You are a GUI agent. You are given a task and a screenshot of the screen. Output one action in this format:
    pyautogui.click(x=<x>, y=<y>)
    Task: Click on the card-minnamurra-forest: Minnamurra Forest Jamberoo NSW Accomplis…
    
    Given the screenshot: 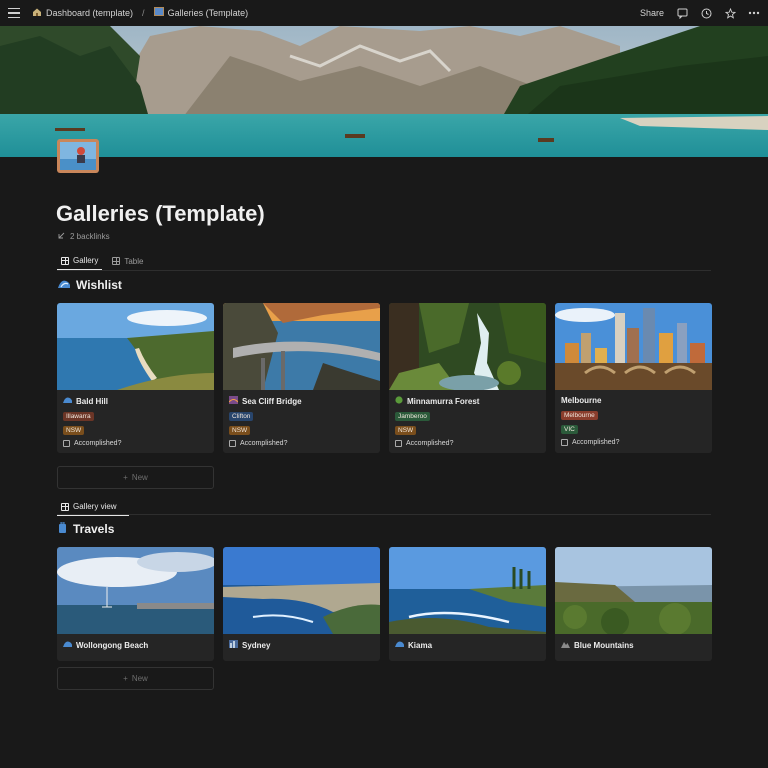 What is the action you would take?
    pyautogui.click(x=467, y=378)
    